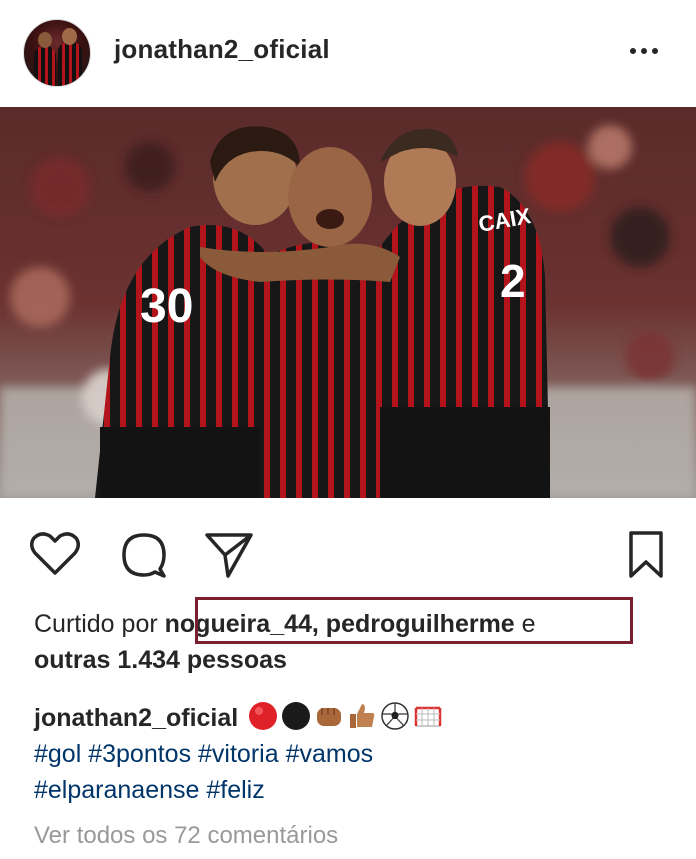 The image size is (696, 859). What do you see at coordinates (99, 624) in the screenshot?
I see `likes-prefix: Curtido por` at bounding box center [99, 624].